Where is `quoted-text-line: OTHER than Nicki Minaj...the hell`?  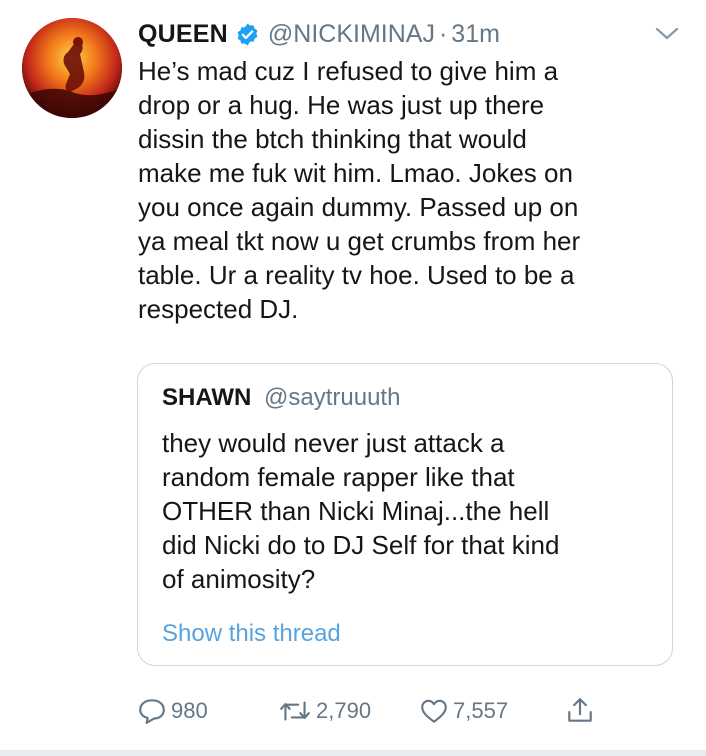 quoted-text-line: OTHER than Nicki Minaj...the hell is located at coordinates (356, 511).